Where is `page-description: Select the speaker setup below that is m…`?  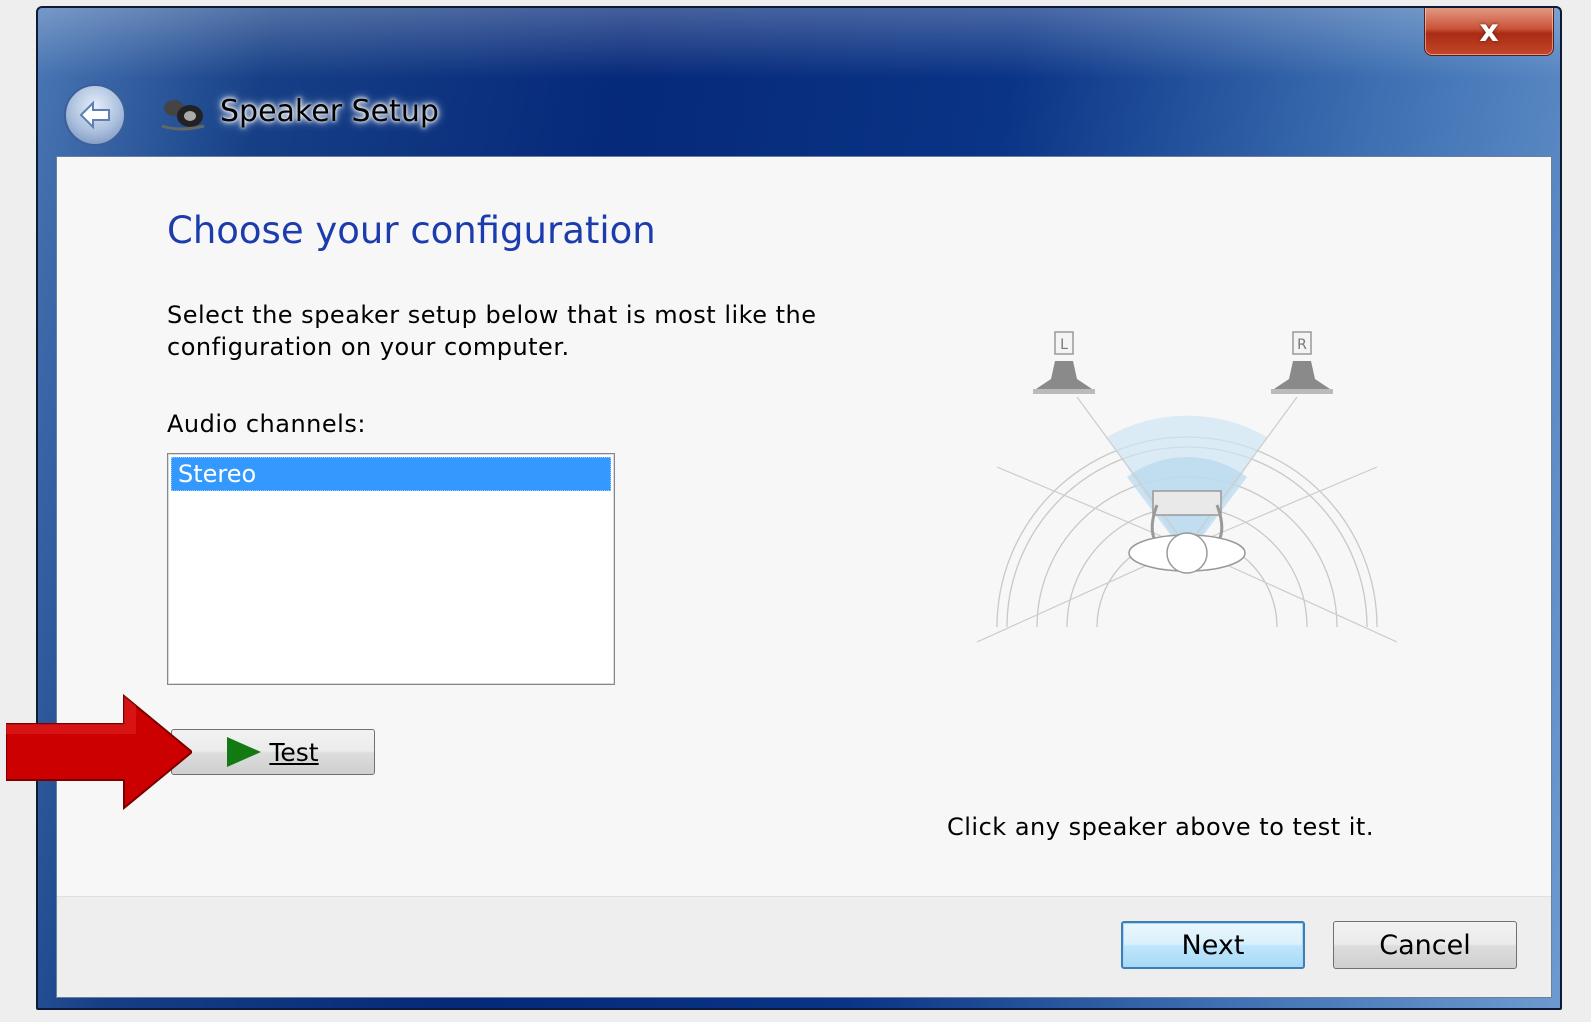 page-description: Select the speaker setup below that is m… is located at coordinates (492, 331).